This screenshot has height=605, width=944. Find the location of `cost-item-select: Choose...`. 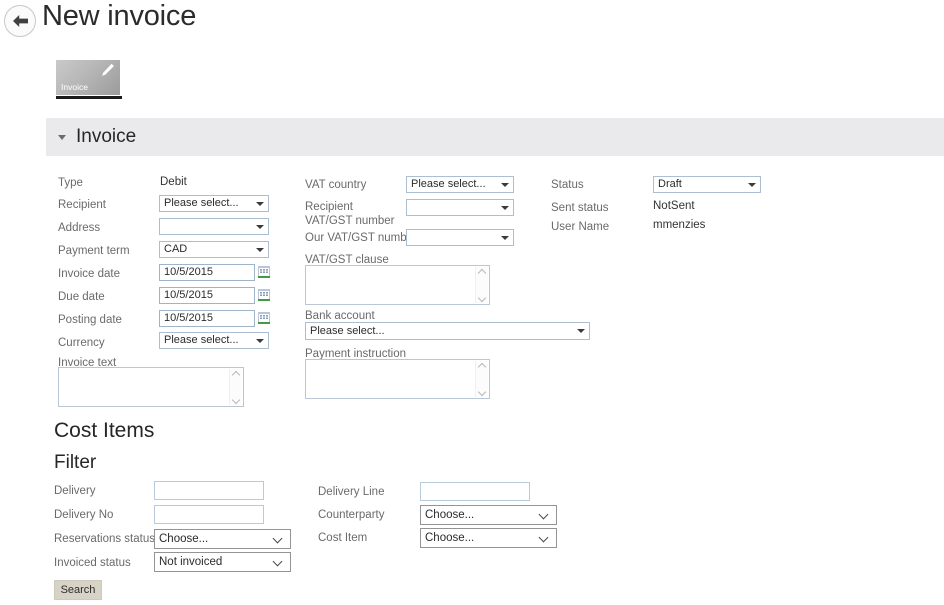

cost-item-select: Choose... is located at coordinates (488, 538).